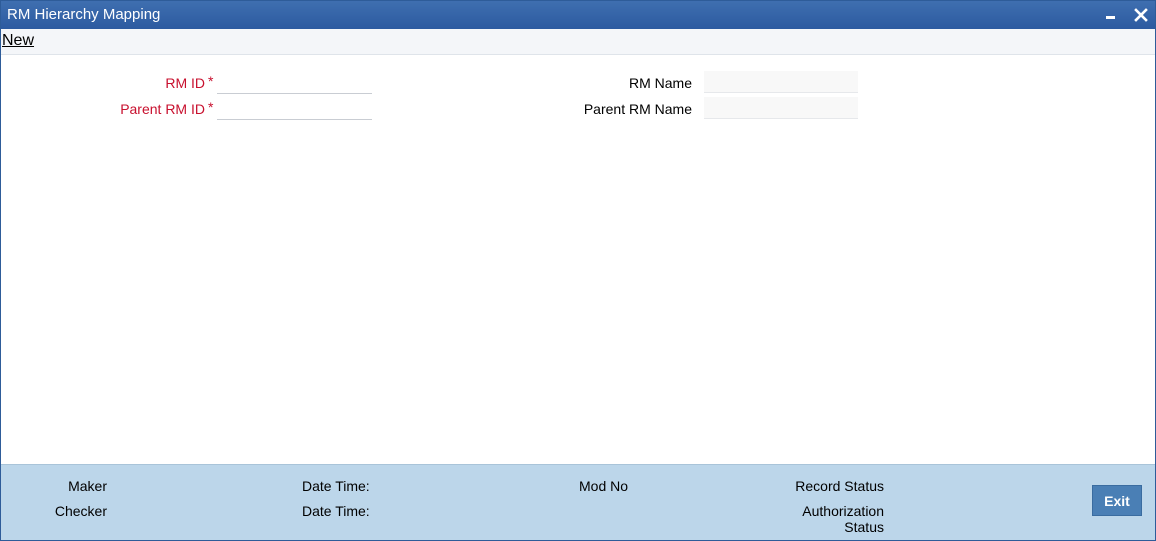 This screenshot has height=541, width=1156. I want to click on parent-rm-id-label: Parent RM ID, so click(162, 109).